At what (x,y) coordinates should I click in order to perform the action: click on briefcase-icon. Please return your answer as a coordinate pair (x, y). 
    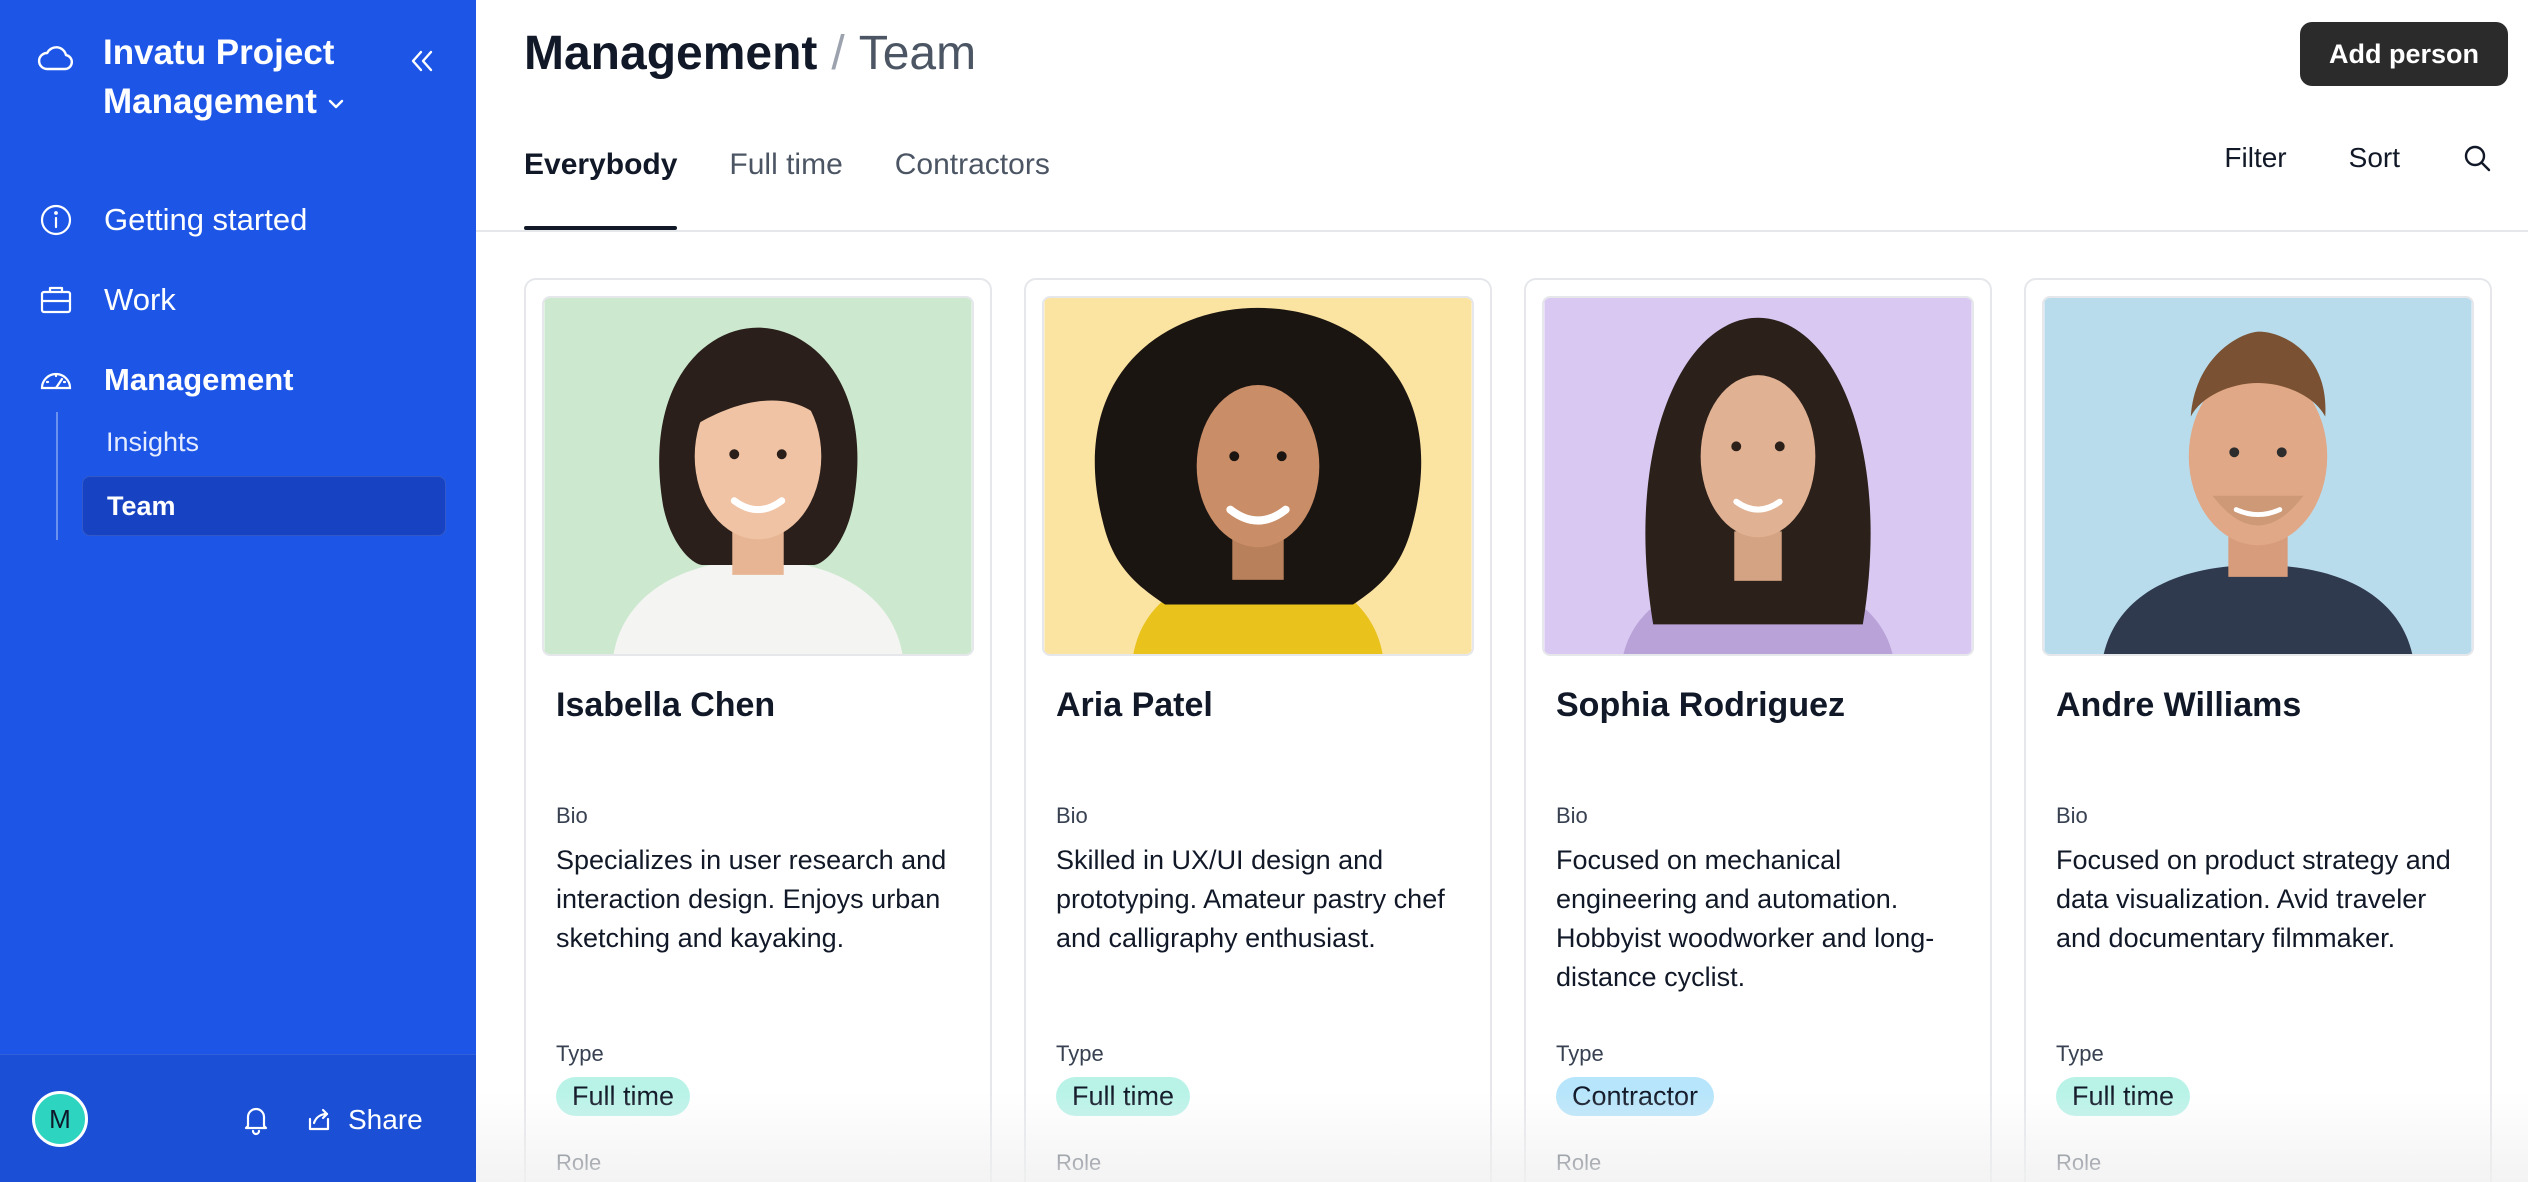
    Looking at the image, I should click on (56, 300).